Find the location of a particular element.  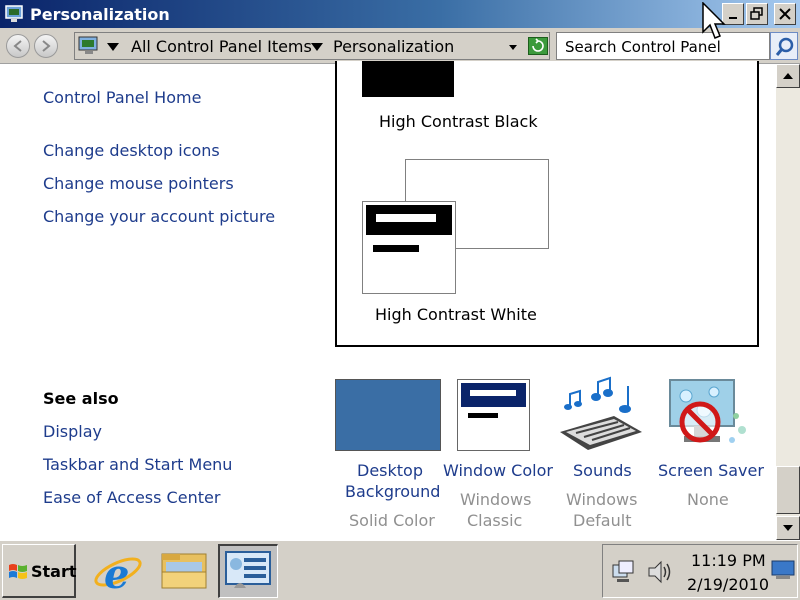

window-color-value-line2: Classic is located at coordinates (495, 520).